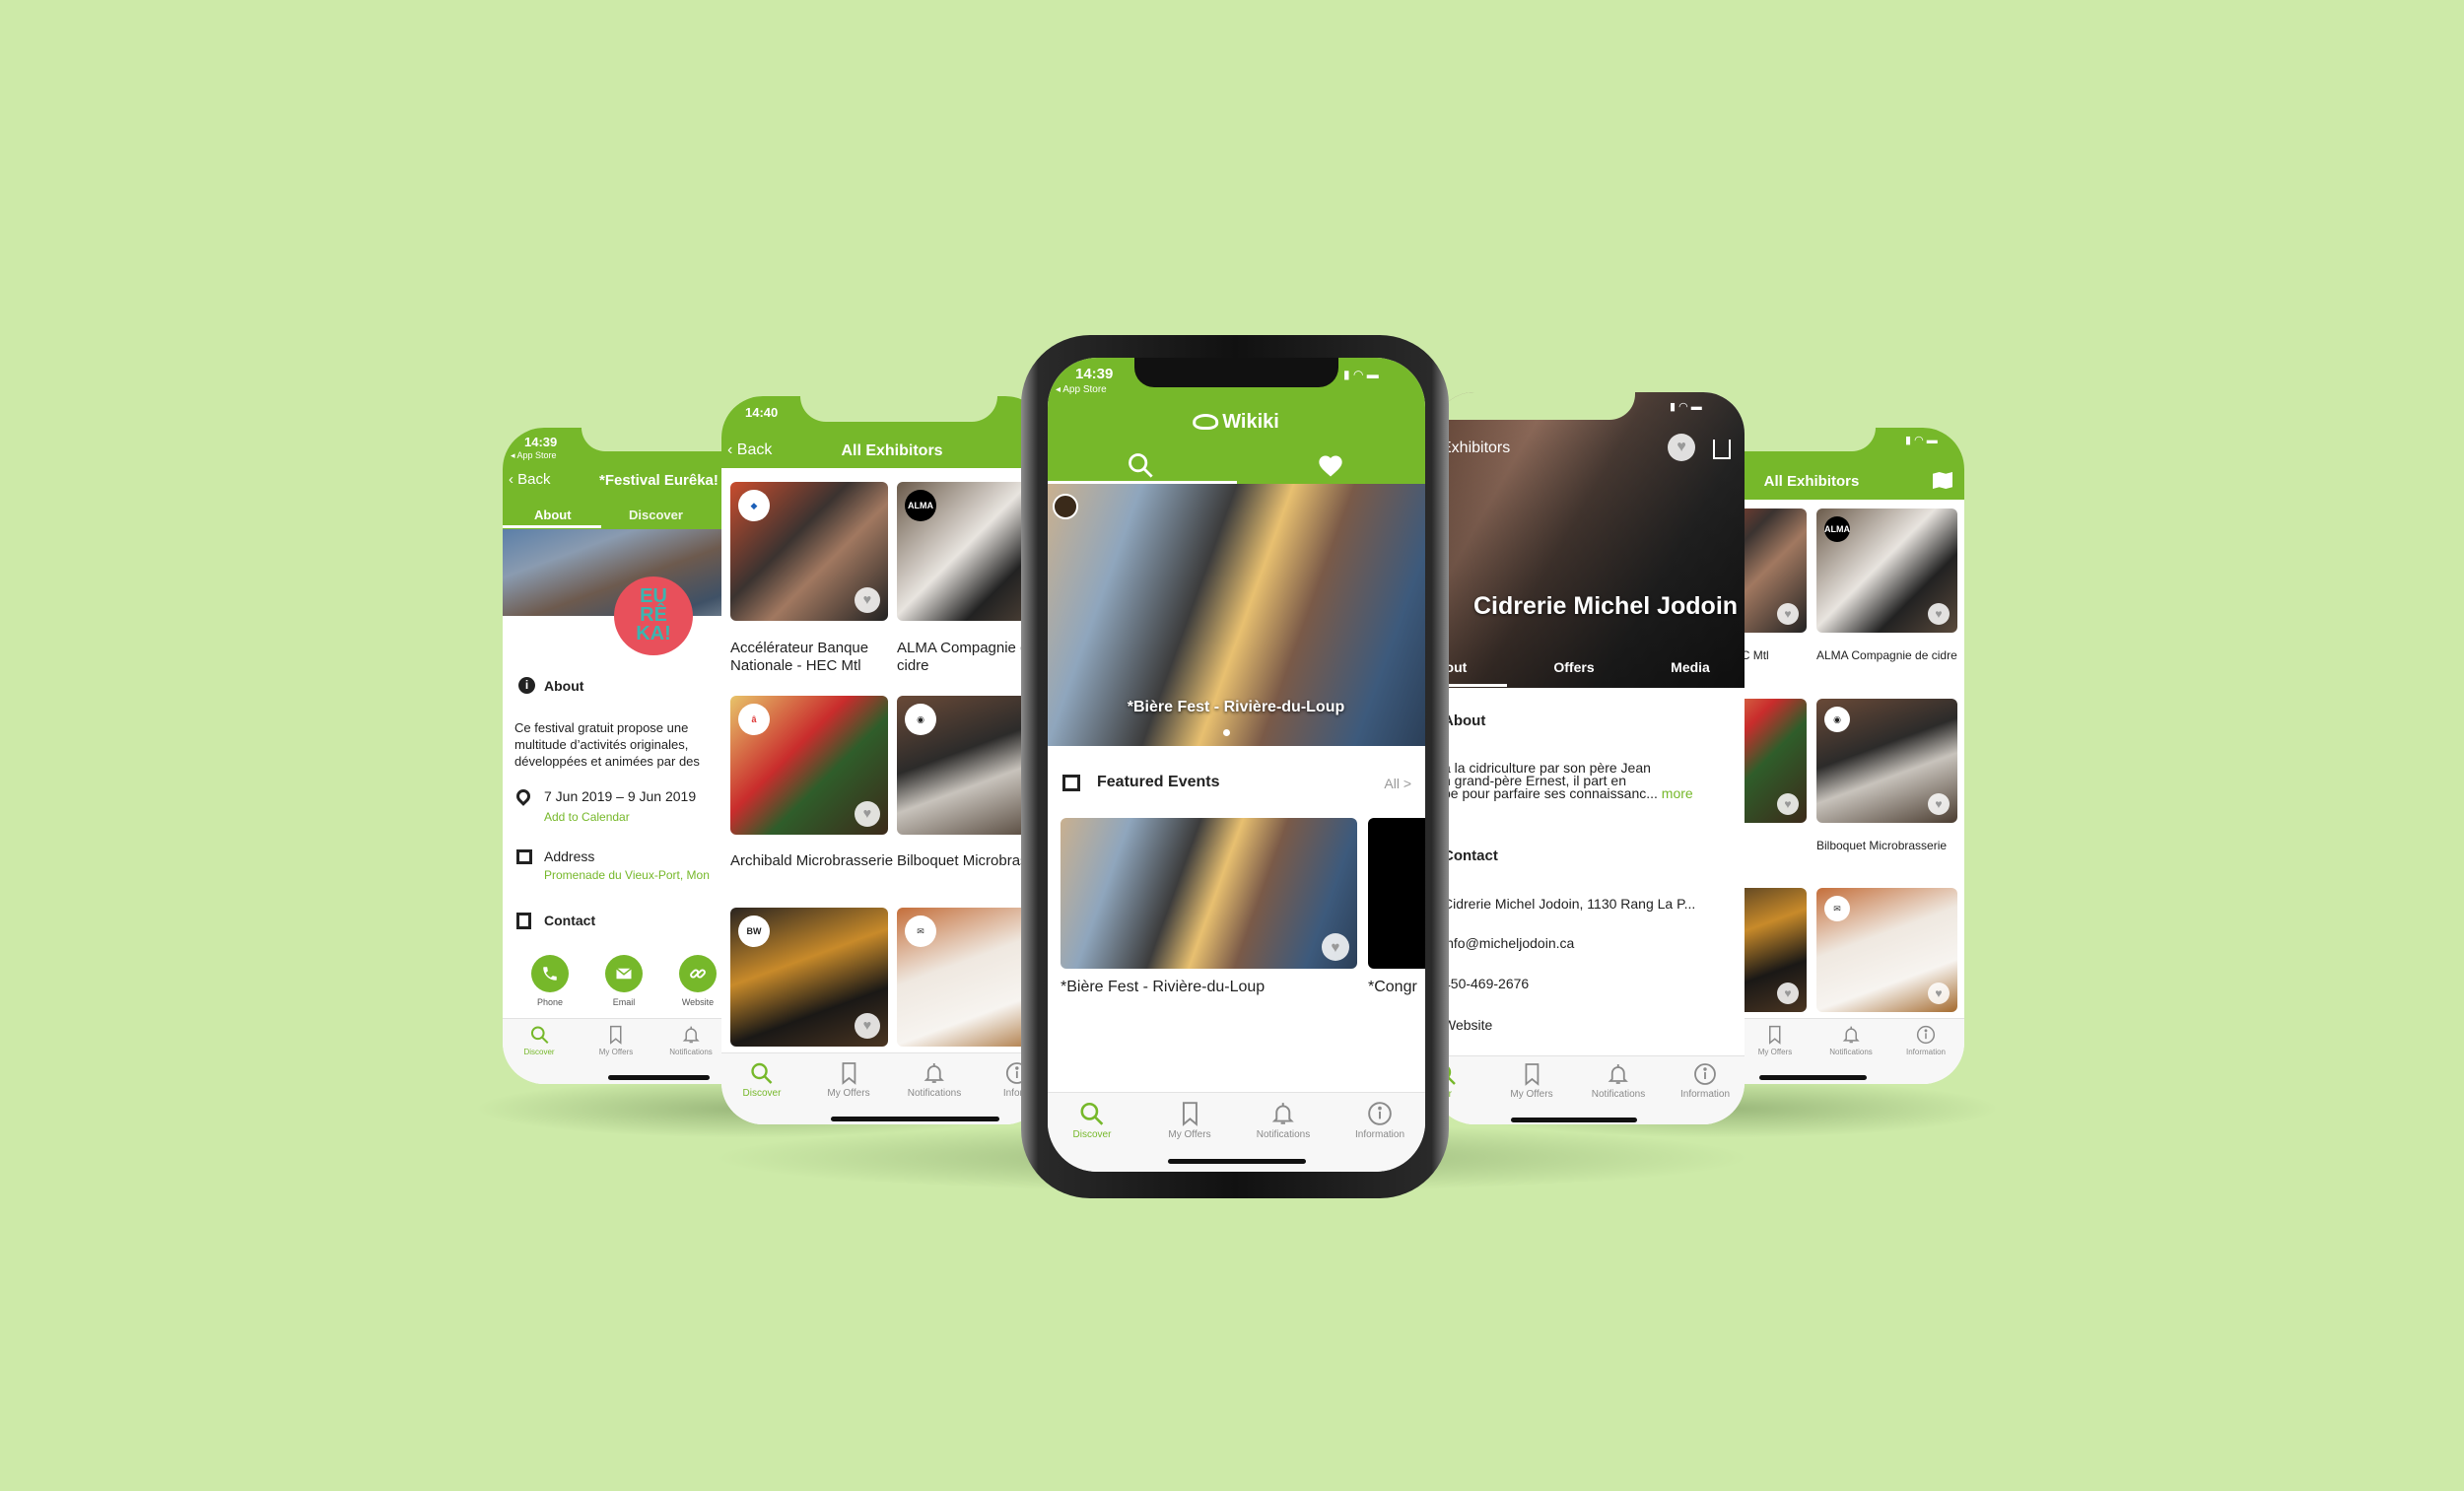 The width and height of the screenshot is (2464, 1491). What do you see at coordinates (892, 450) in the screenshot?
I see `page-title: All Exhibitors` at bounding box center [892, 450].